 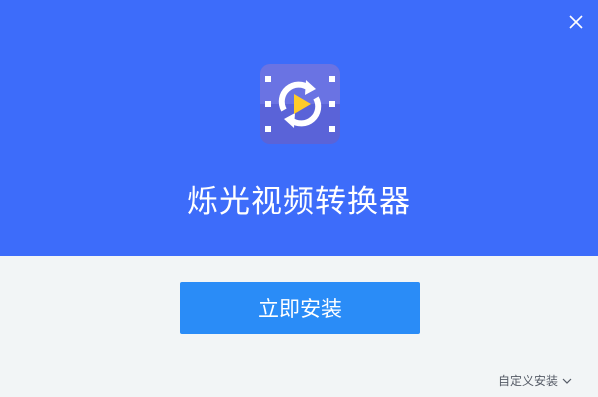 I want to click on close-button, so click(x=576, y=22).